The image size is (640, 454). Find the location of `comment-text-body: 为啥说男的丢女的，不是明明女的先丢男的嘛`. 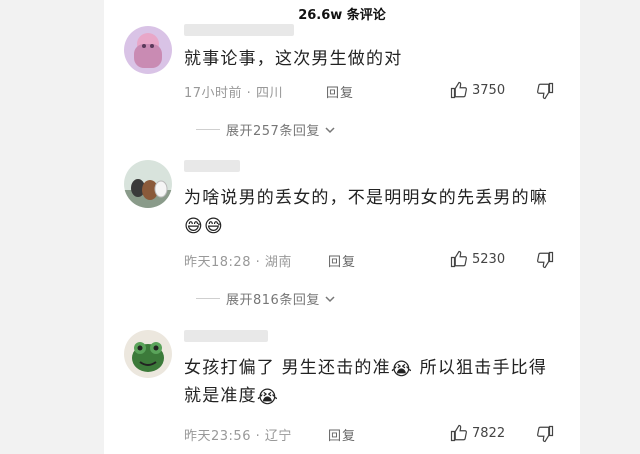

comment-text-body: 为啥说男的丢女的，不是明明女的先丢男的嘛 is located at coordinates (366, 198).